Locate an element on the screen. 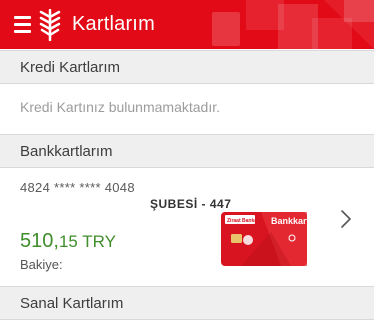 This screenshot has height=320, width=374. header-decoration is located at coordinates (293, 24).